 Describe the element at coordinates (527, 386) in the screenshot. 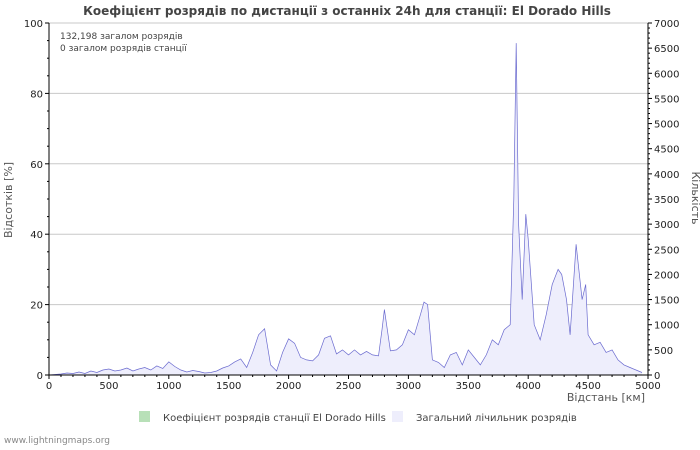

I see `x-tick-label-4000: 4000` at that location.